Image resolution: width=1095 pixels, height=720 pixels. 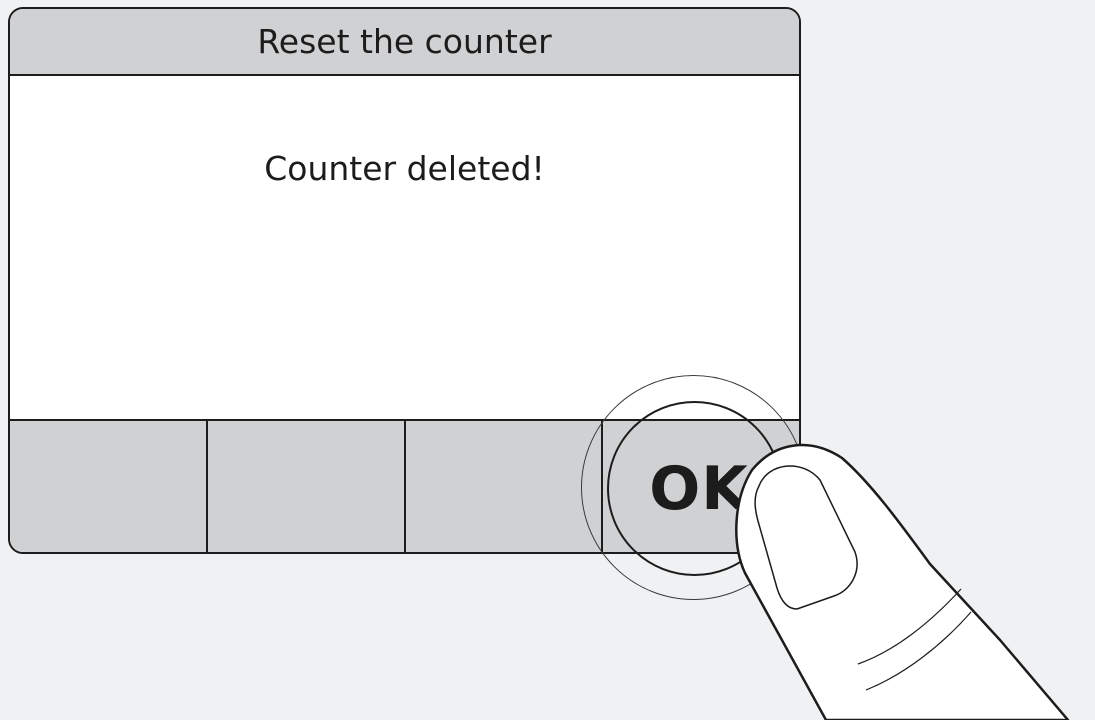 I want to click on softkey-bar: OK, so click(x=404, y=485).